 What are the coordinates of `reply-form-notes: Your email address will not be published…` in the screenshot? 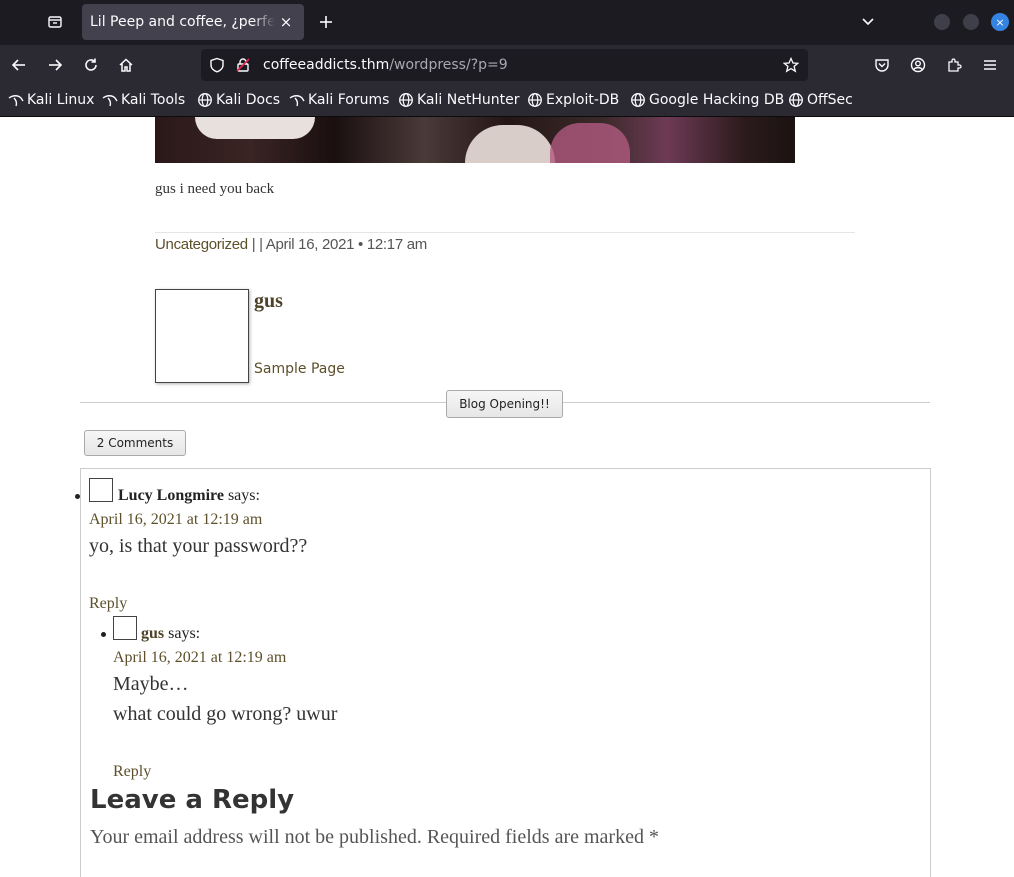 It's located at (374, 837).